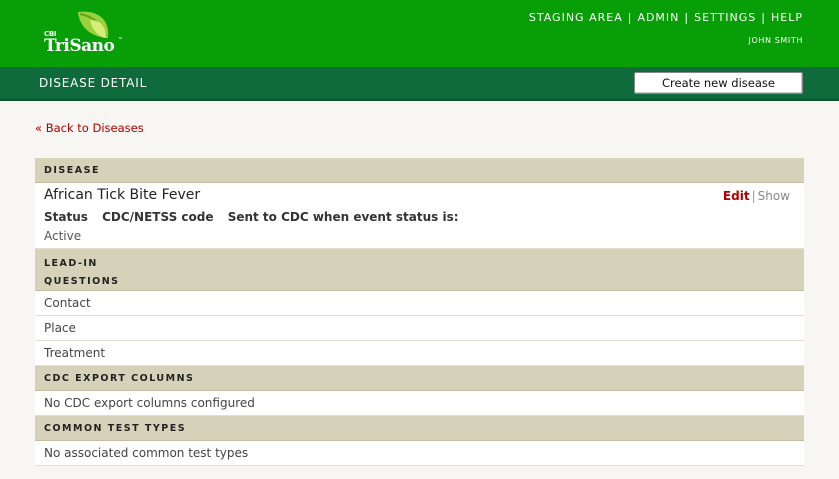 Image resolution: width=839 pixels, height=479 pixels. Describe the element at coordinates (725, 17) in the screenshot. I see `nav-settings: SETTINGS` at that location.